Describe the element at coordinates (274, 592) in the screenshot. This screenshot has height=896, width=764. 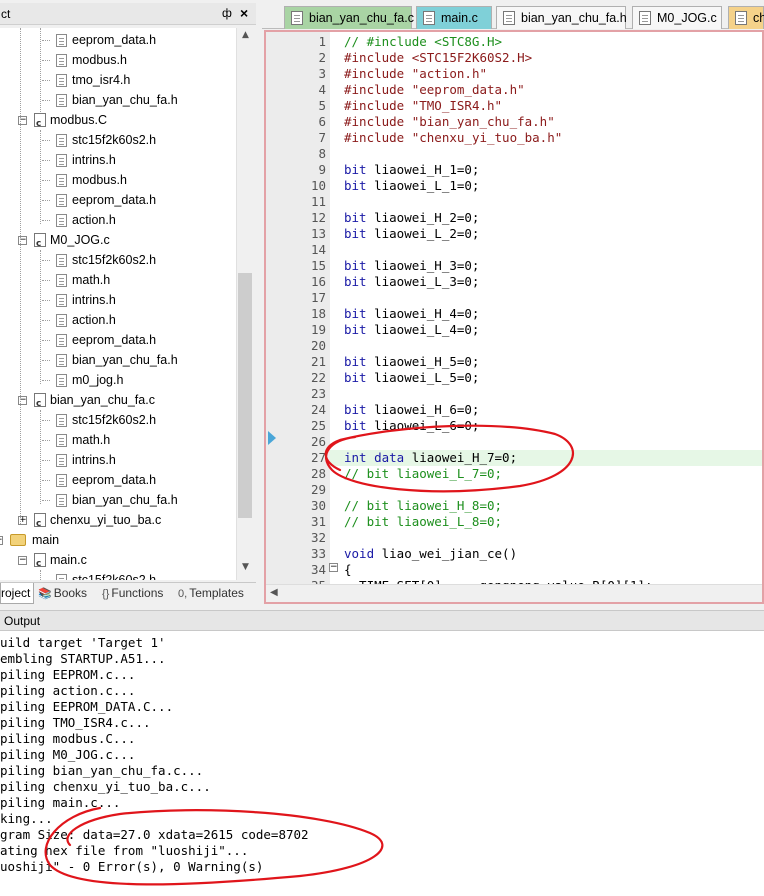
I see `scroll-left-icon: ◀` at that location.